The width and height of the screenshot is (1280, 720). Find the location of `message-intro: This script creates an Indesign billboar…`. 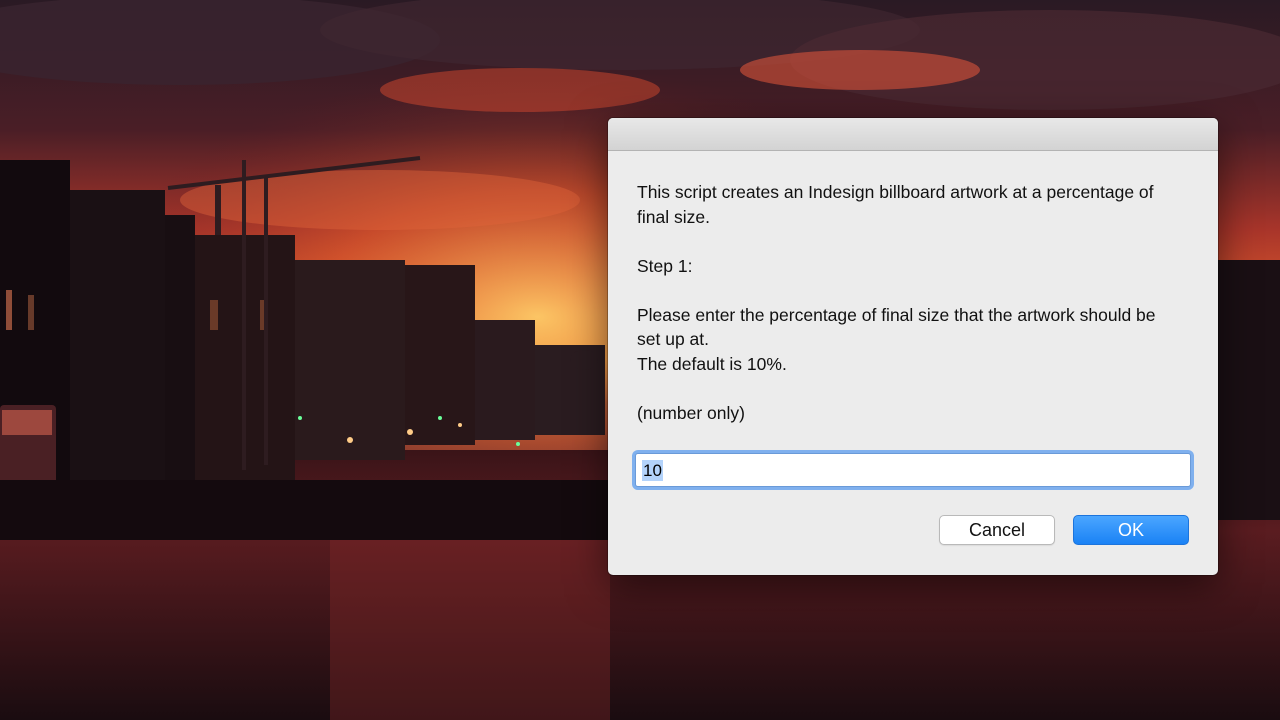

message-intro: This script creates an Indesign billboar… is located at coordinates (895, 204).